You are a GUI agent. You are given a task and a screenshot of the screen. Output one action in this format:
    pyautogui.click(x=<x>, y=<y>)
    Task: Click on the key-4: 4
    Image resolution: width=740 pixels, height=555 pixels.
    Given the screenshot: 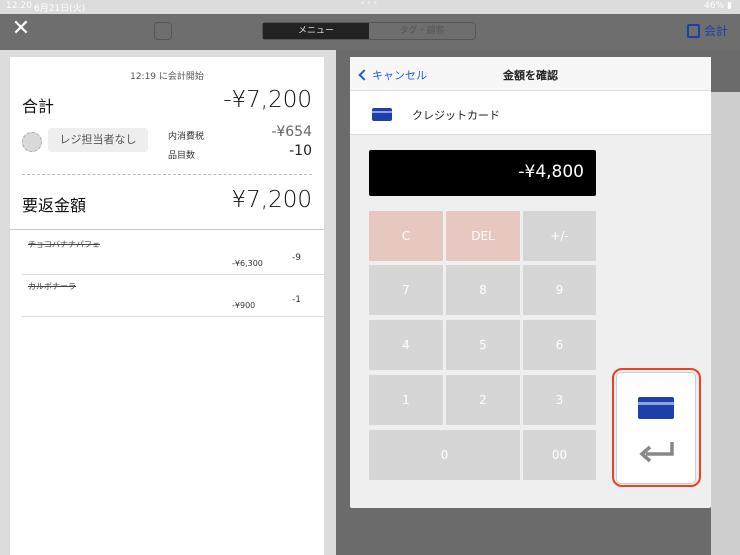 What is the action you would take?
    pyautogui.click(x=406, y=345)
    